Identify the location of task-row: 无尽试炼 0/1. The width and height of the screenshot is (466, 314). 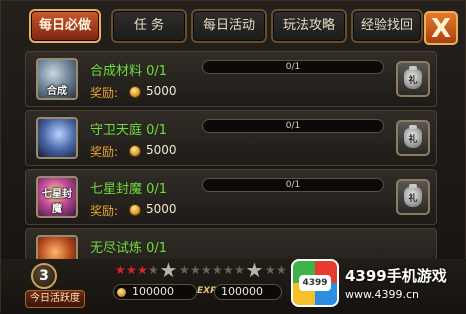
(231, 243).